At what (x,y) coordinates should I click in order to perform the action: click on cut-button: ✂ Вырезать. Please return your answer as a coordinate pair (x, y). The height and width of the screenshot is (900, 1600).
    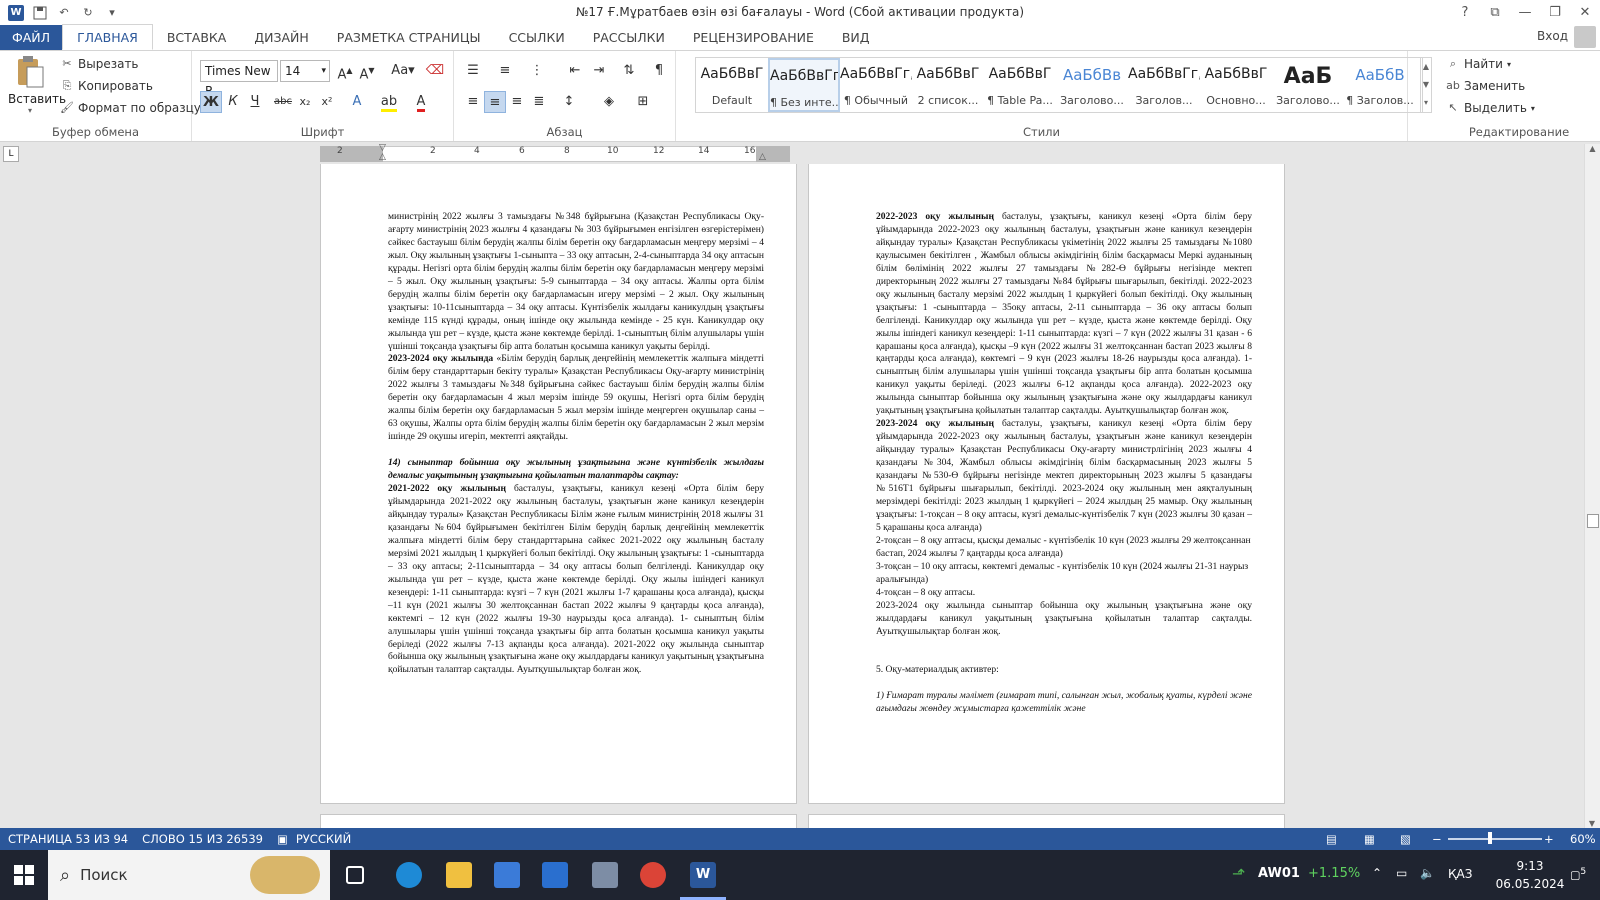
    Looking at the image, I should click on (99, 64).